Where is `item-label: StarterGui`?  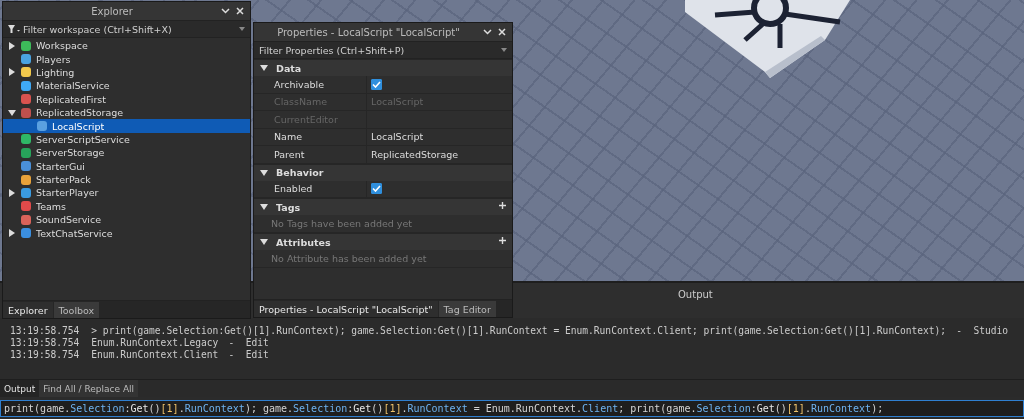 item-label: StarterGui is located at coordinates (60, 166).